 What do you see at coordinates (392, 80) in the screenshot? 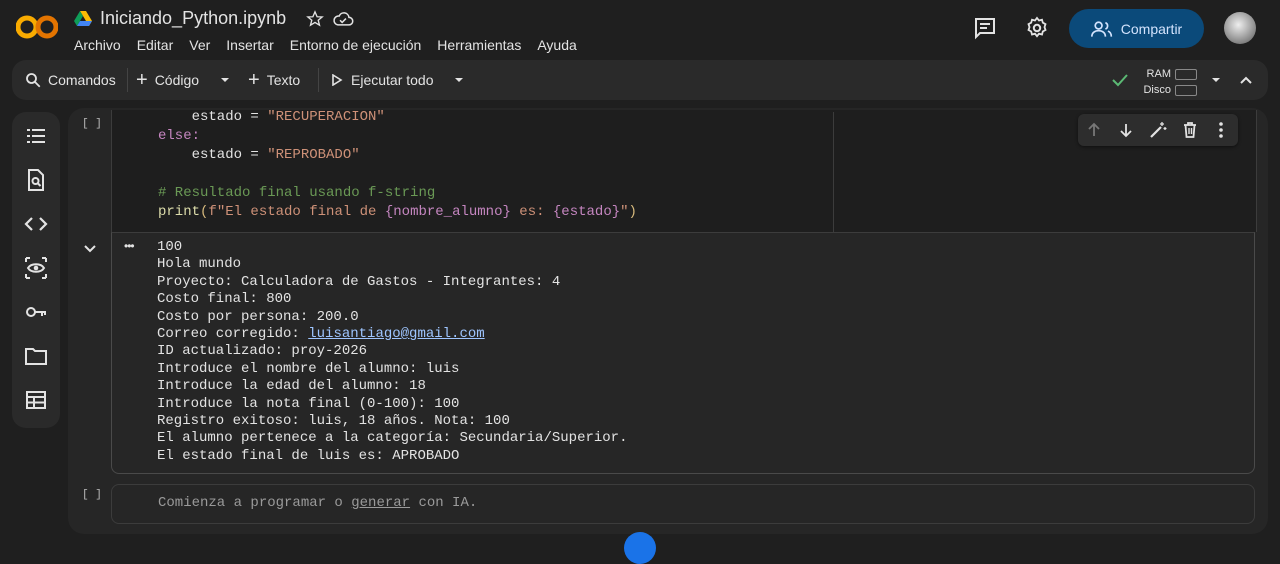
I see `run-all-label: Ejecutar todo` at bounding box center [392, 80].